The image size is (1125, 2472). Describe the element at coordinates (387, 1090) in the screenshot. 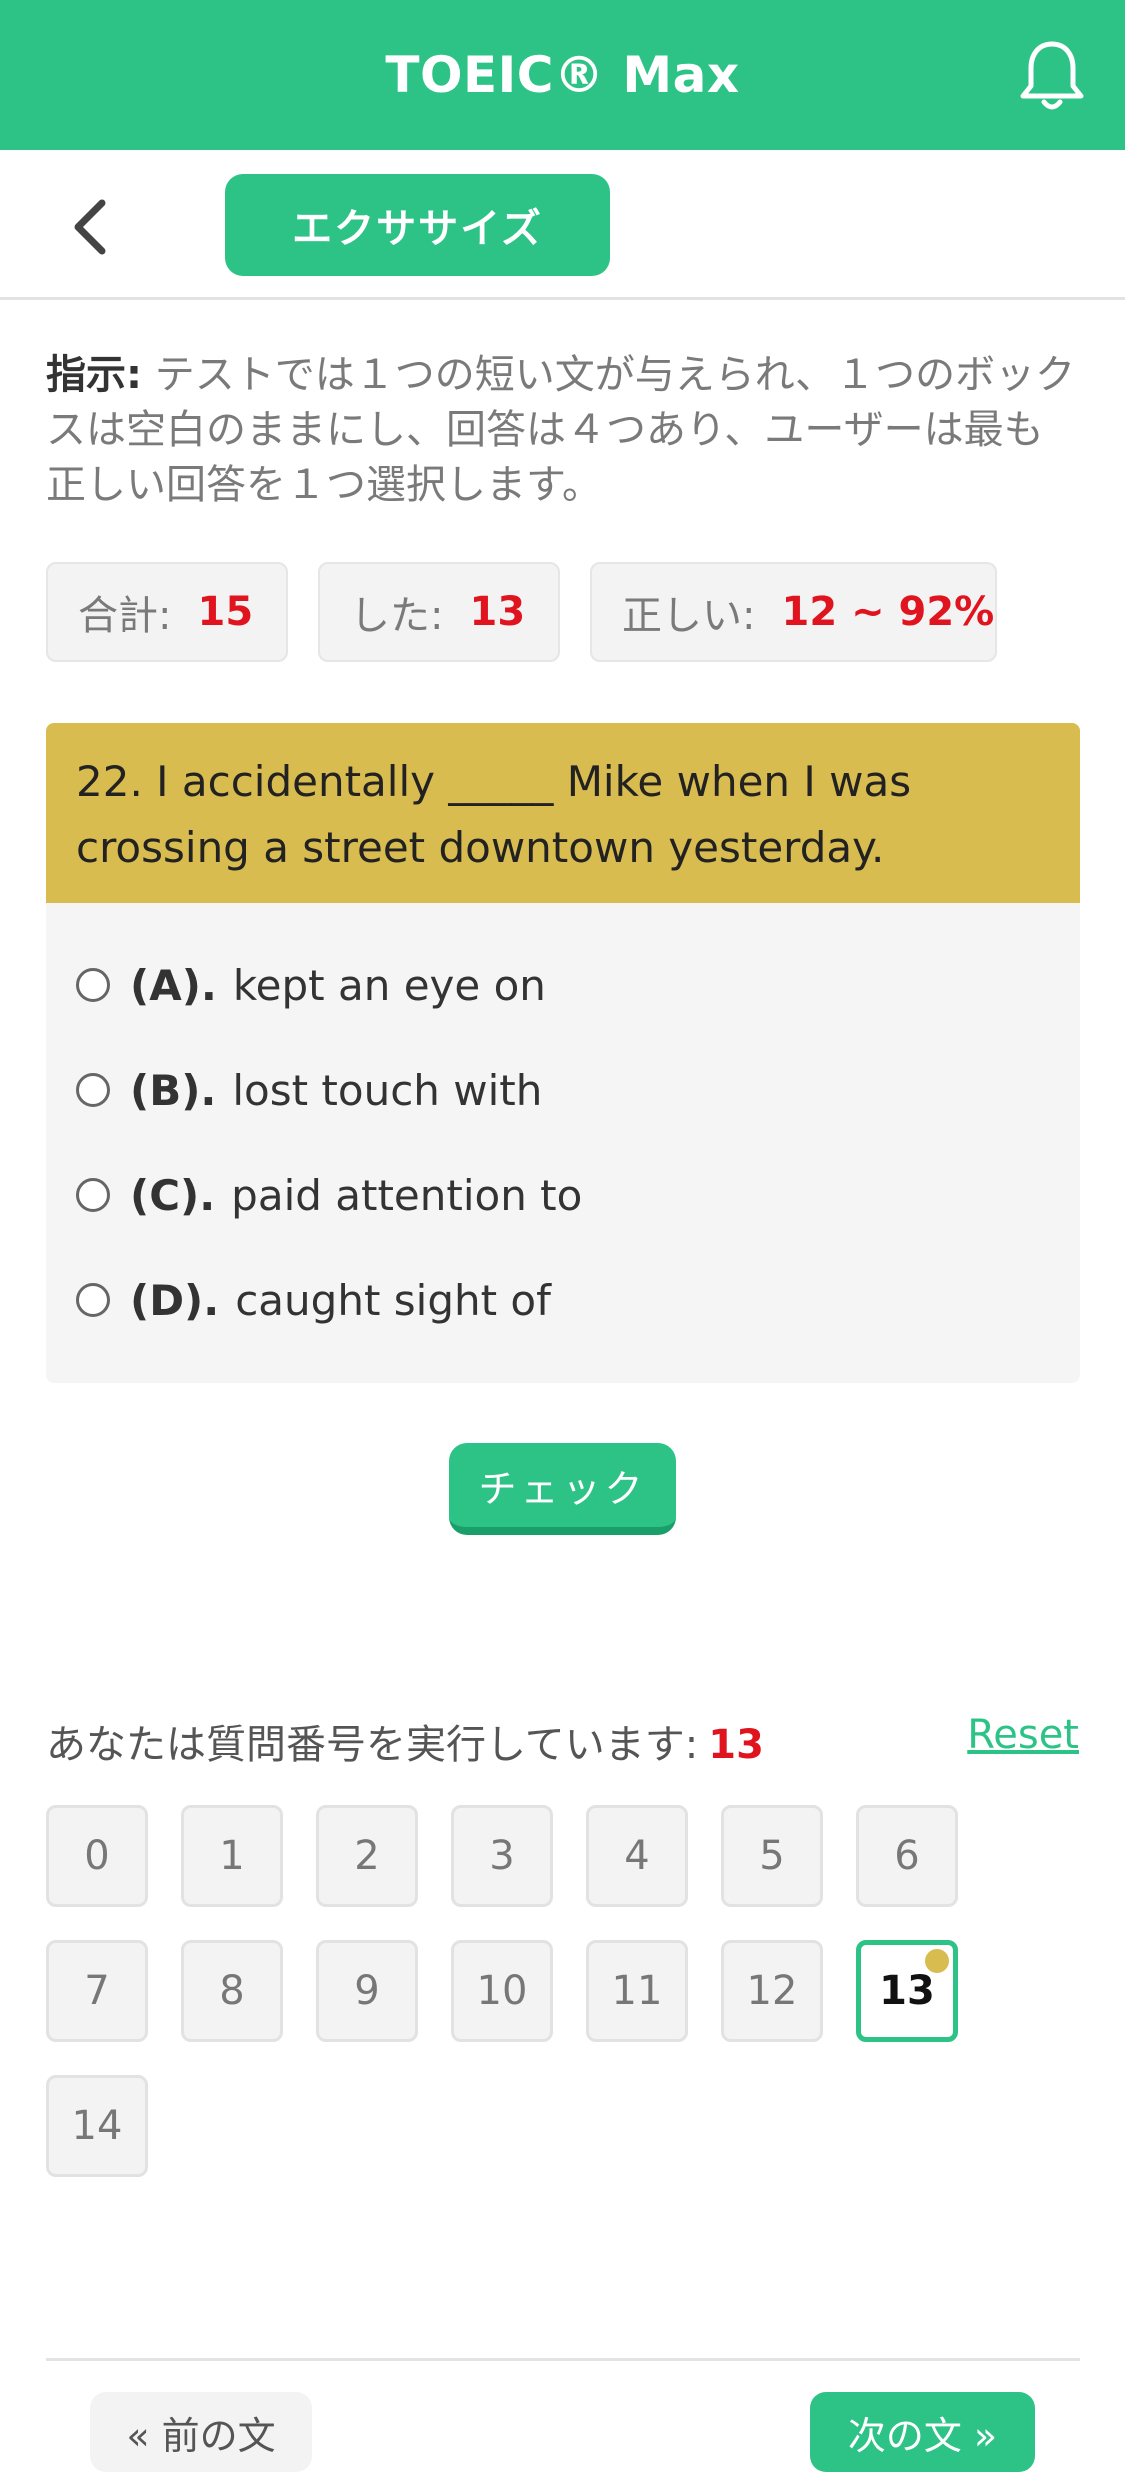

I see `option-b-text: lost touch with` at that location.